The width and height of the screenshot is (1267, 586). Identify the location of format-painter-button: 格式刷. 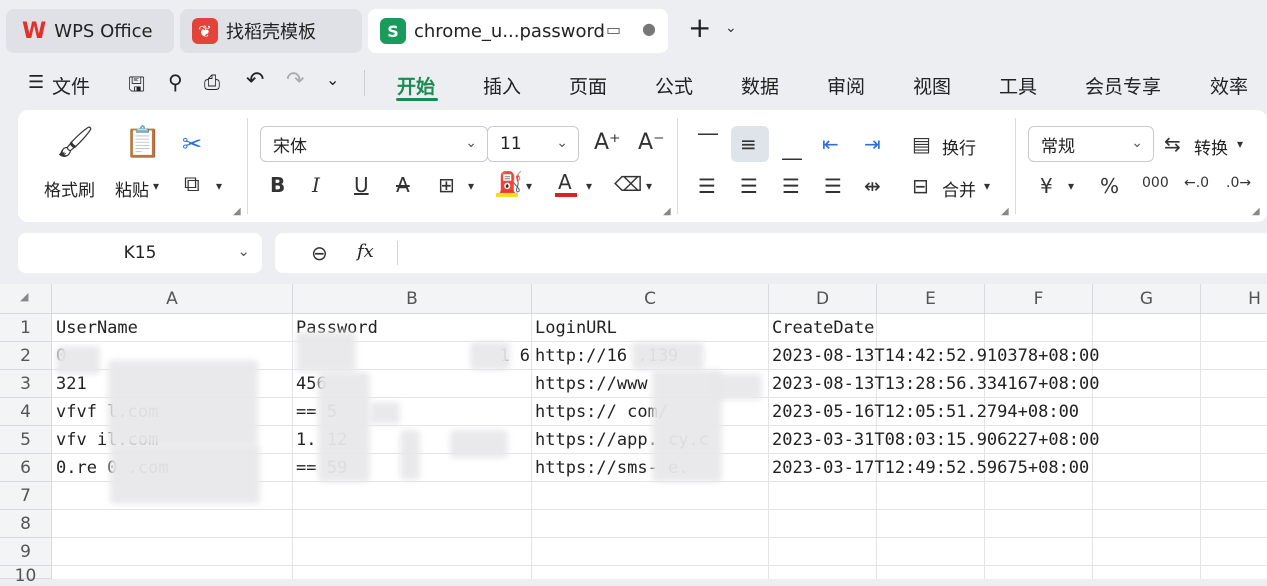
(69, 188).